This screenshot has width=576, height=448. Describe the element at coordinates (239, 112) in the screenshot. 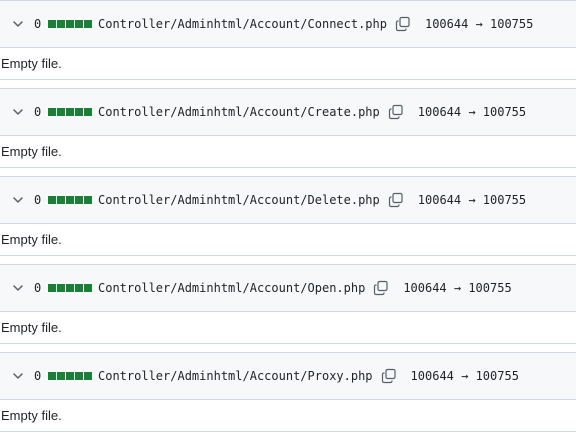

I see `file-path-link: Controller/Adminhtml/Account/Create.php` at that location.